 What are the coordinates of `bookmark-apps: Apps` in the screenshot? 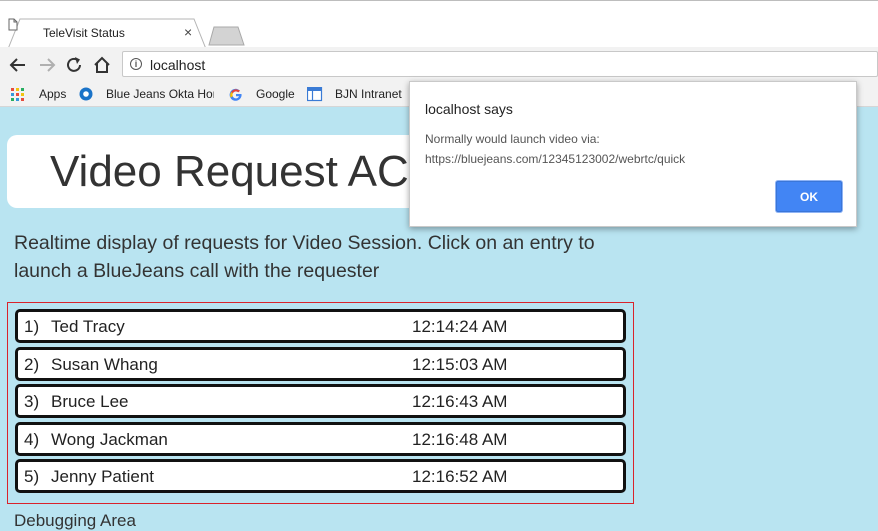 It's located at (52, 94).